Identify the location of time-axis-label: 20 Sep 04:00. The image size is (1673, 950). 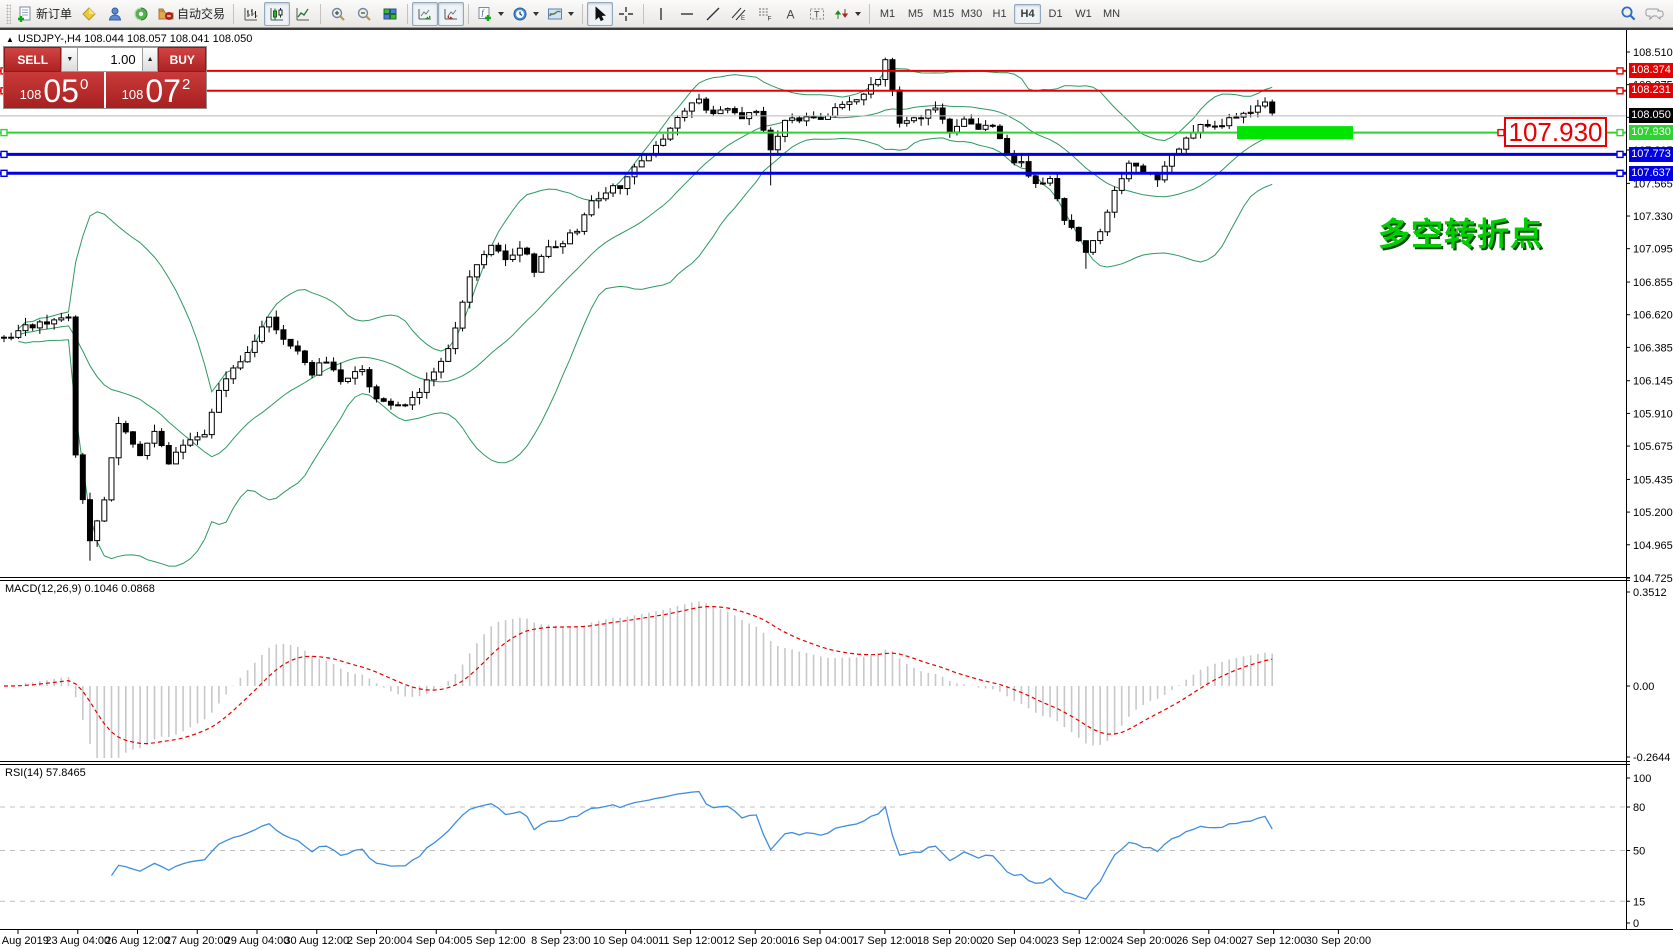
(1014, 941).